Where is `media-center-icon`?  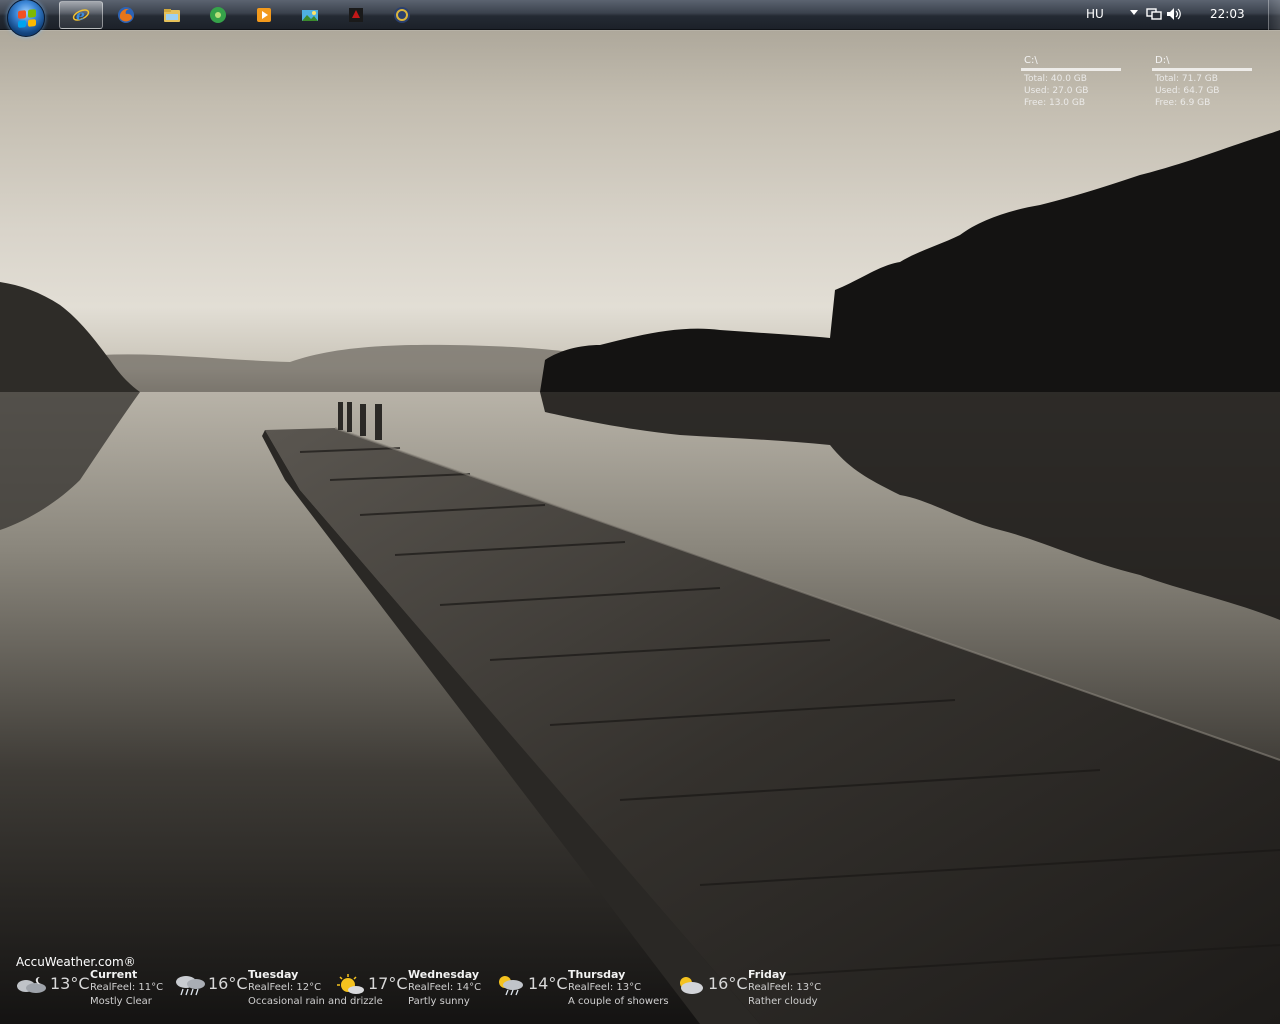 media-center-icon is located at coordinates (218, 15).